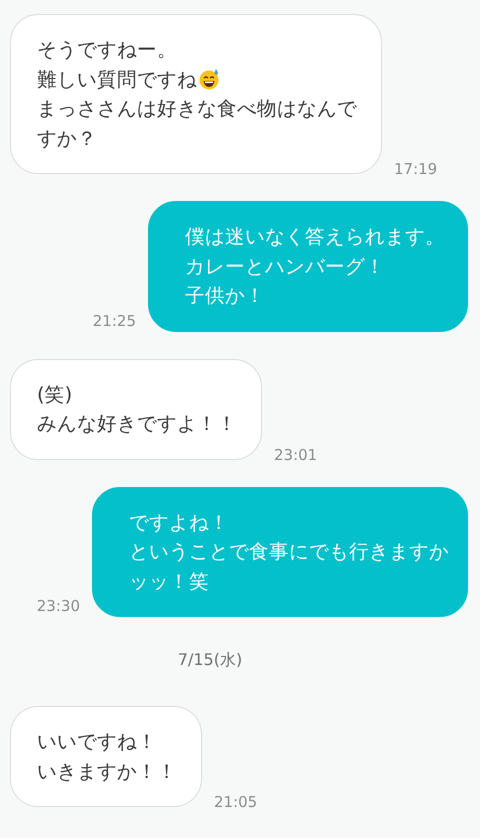  What do you see at coordinates (114, 321) in the screenshot?
I see `message-time: 21:25` at bounding box center [114, 321].